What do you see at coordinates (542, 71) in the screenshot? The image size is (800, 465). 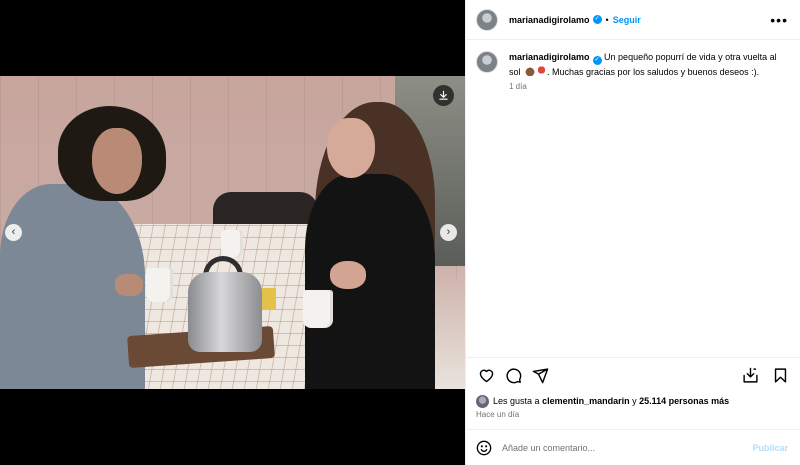 I see `balloon-emoji-icon` at bounding box center [542, 71].